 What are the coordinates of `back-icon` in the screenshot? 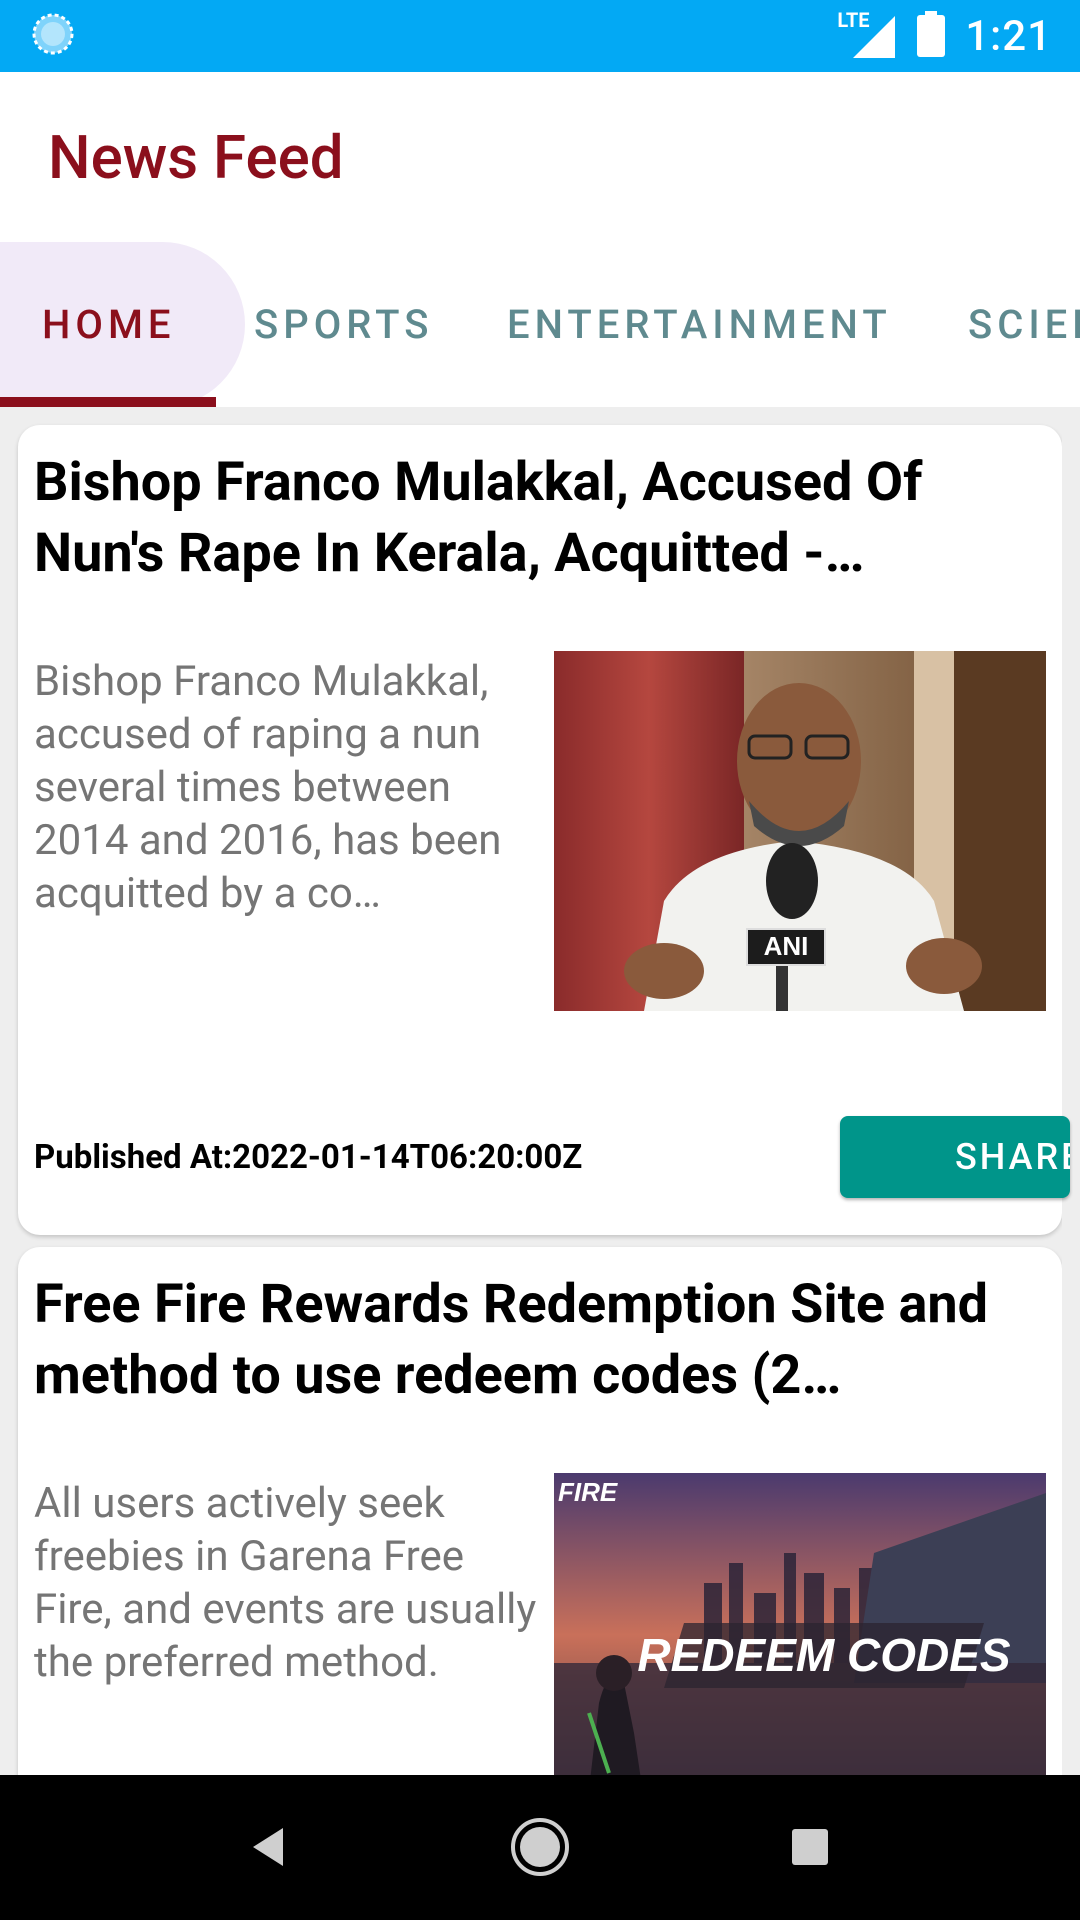 It's located at (270, 1847).